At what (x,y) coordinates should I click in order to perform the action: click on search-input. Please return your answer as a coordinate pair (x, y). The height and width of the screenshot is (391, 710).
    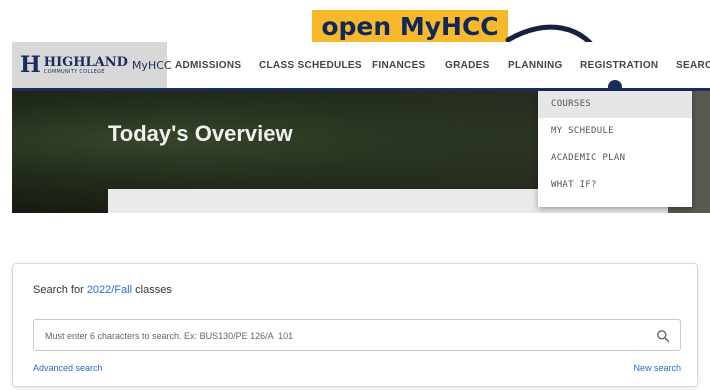
    Looking at the image, I should click on (340, 336).